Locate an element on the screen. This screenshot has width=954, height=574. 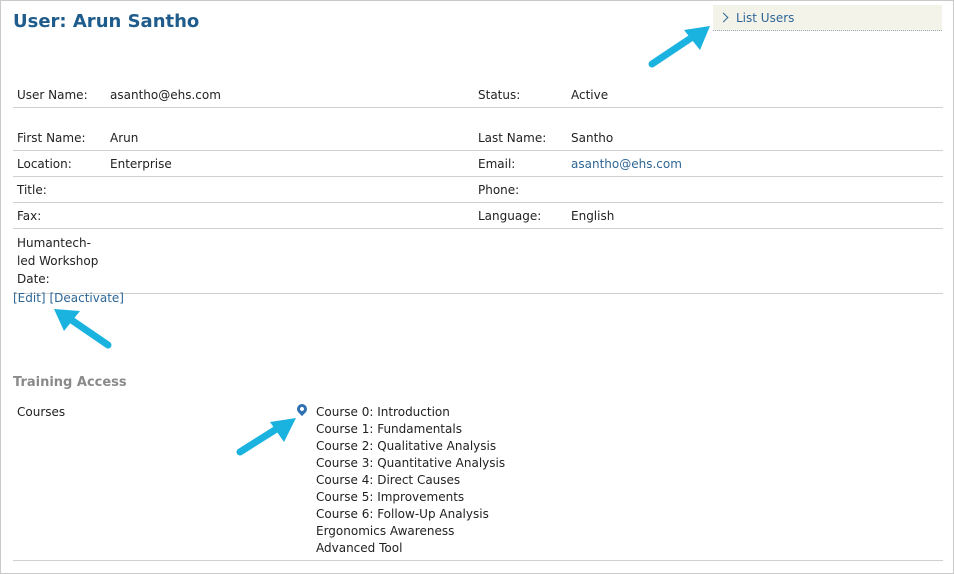
course-item: Course 0: Introduction is located at coordinates (383, 412).